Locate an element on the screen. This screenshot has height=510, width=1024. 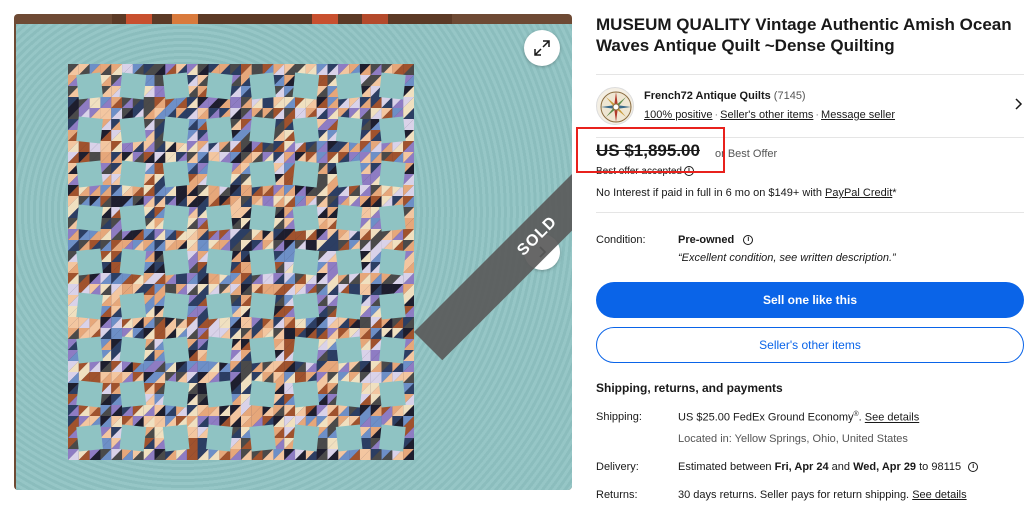
seller-name: French72 Antique Quilts is located at coordinates (707, 96).